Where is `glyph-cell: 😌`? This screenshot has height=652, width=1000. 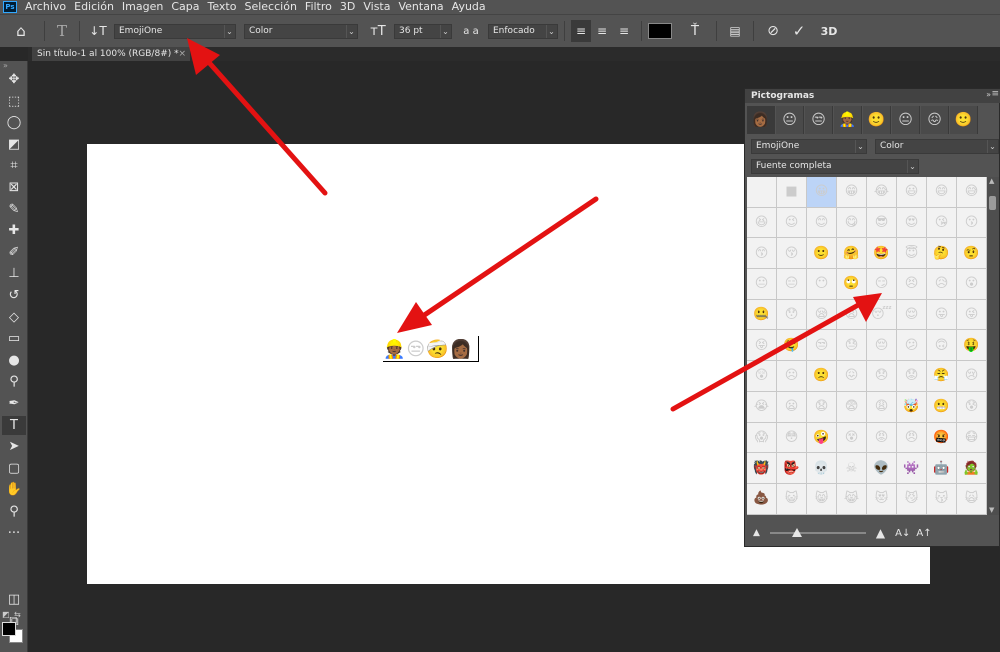 glyph-cell: 😌 is located at coordinates (912, 315).